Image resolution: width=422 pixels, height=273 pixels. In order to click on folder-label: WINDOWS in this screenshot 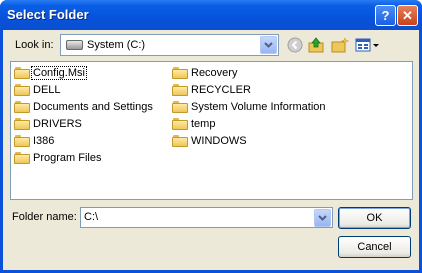, I will do `click(219, 140)`.